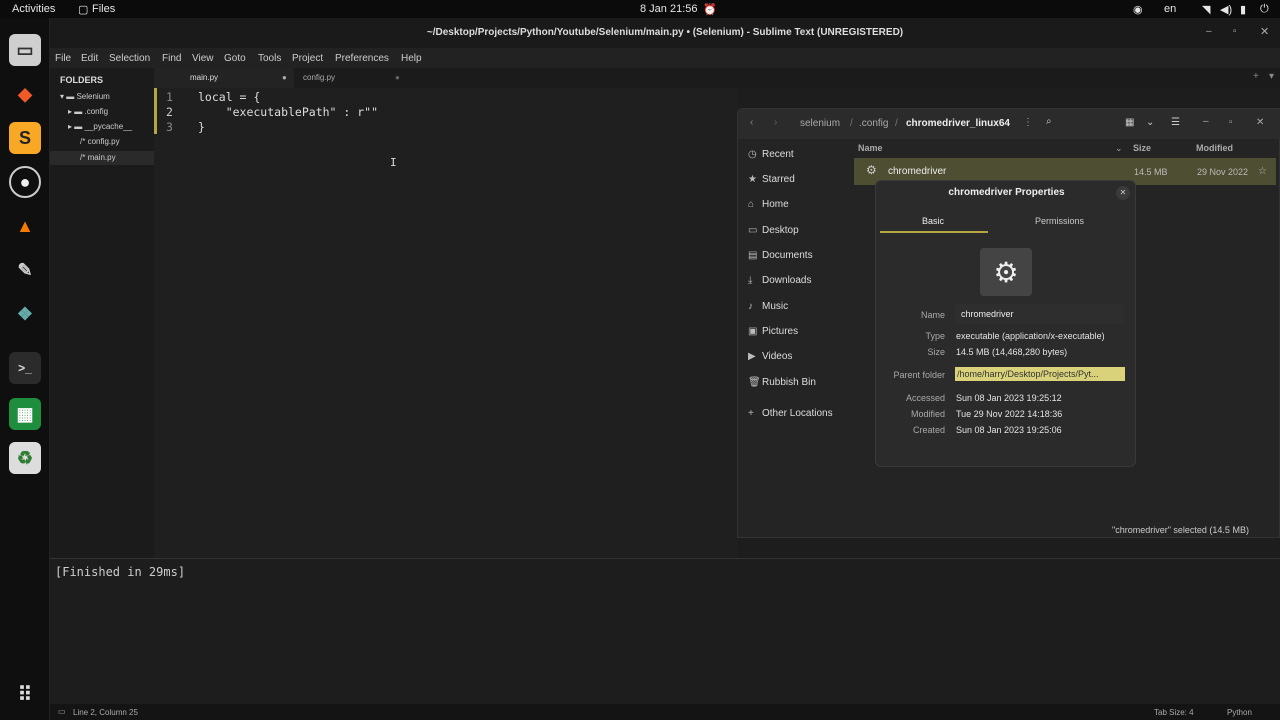  I want to click on menu-selection: Selection, so click(129, 58).